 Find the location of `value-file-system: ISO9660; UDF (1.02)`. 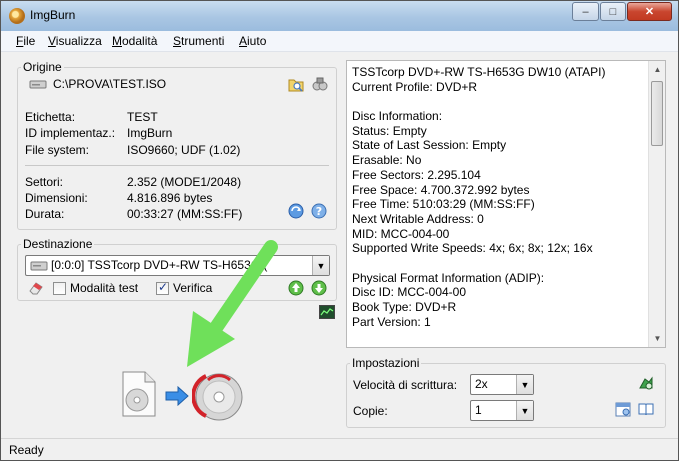

value-file-system: ISO9660; UDF (1.02) is located at coordinates (184, 150).